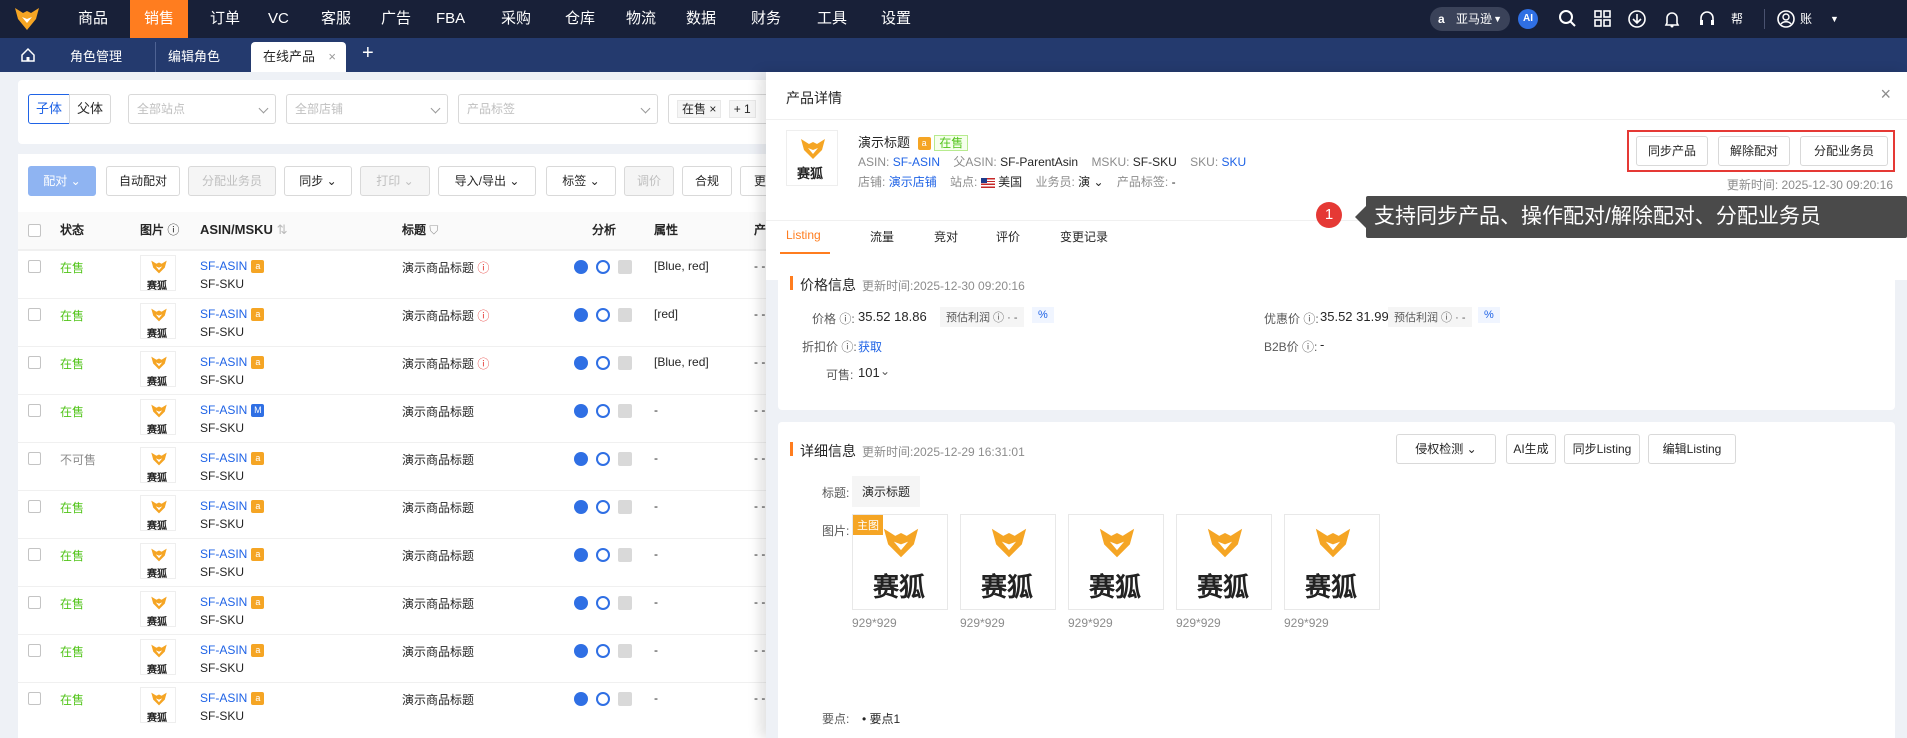 The image size is (1907, 738). Describe the element at coordinates (49, 109) in the screenshot. I see `child-toggle: 子体` at that location.